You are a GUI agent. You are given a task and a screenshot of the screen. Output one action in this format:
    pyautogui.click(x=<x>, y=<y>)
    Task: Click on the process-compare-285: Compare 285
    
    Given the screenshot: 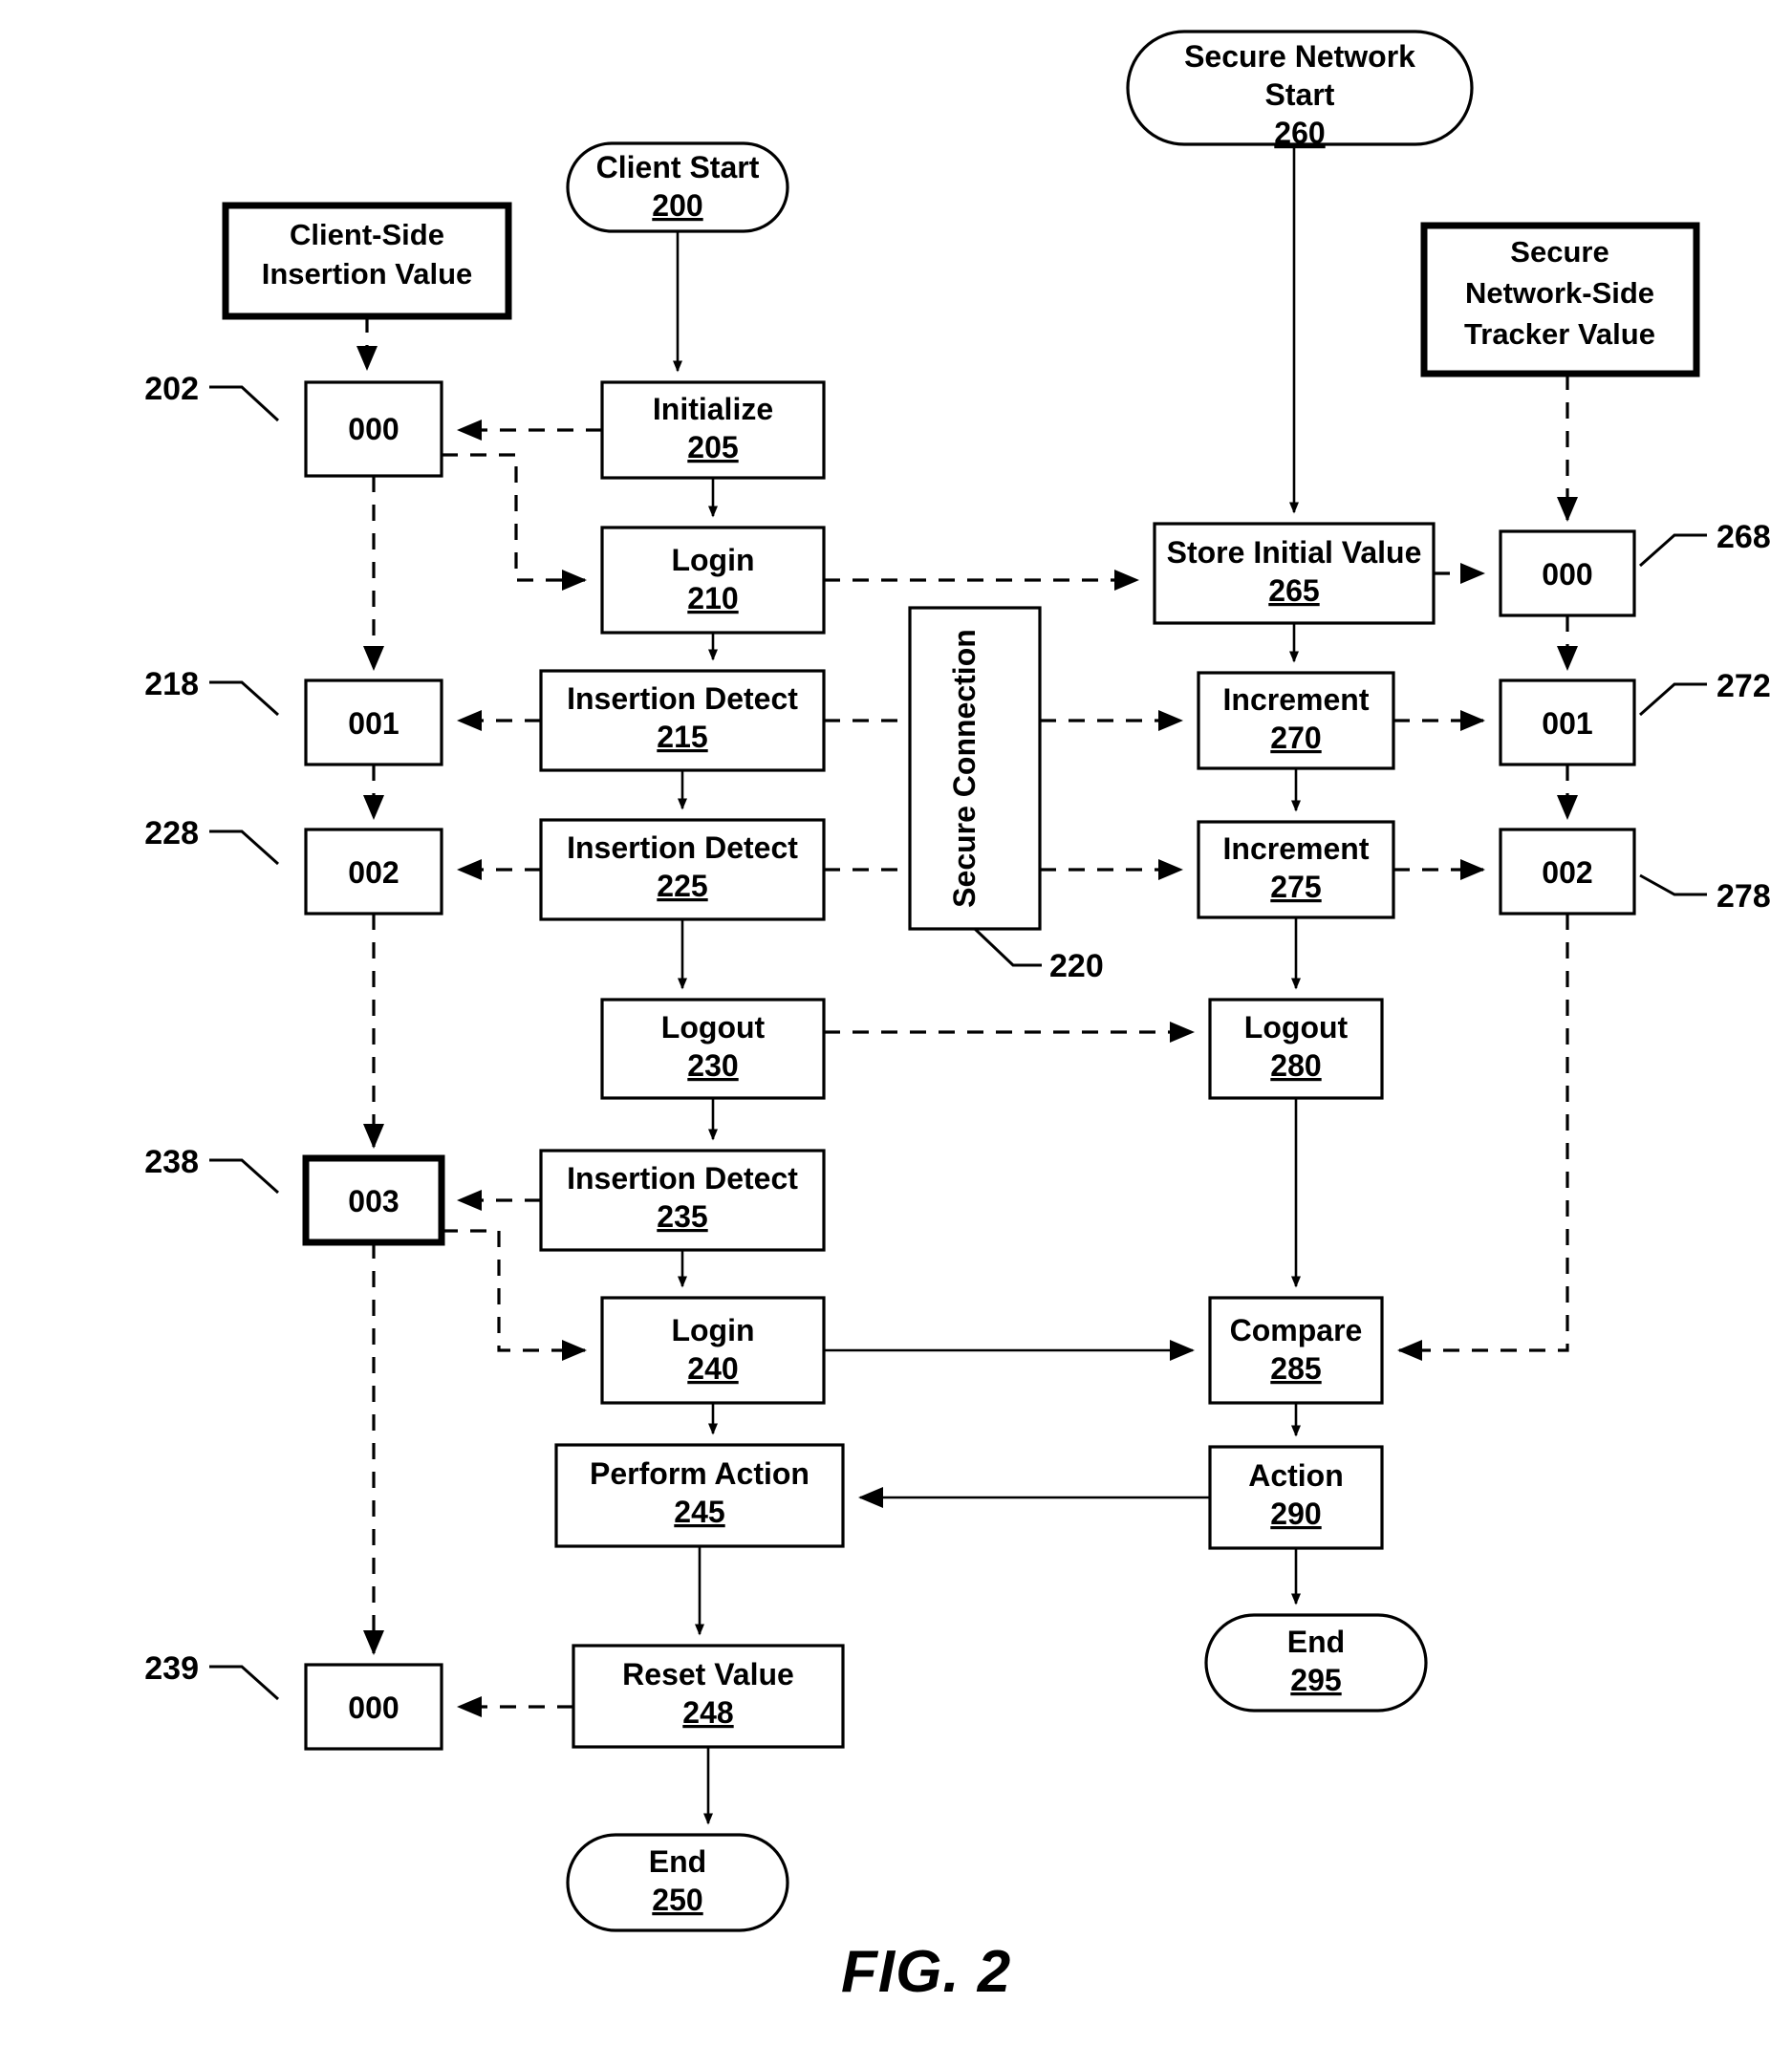 What is the action you would take?
    pyautogui.click(x=1296, y=1350)
    